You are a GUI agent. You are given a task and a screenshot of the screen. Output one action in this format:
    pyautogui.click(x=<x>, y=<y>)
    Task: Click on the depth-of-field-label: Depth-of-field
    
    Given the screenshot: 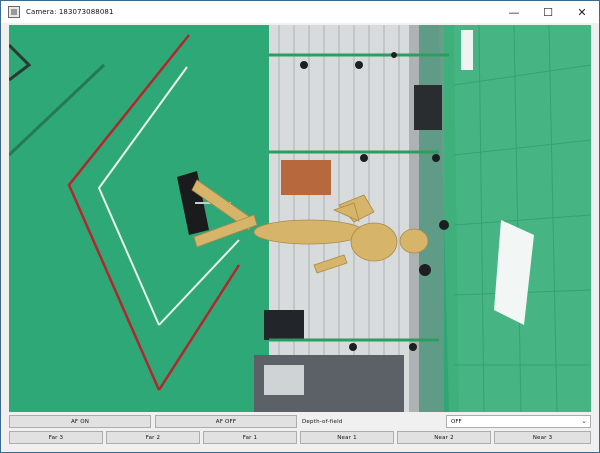 What is the action you would take?
    pyautogui.click(x=322, y=421)
    